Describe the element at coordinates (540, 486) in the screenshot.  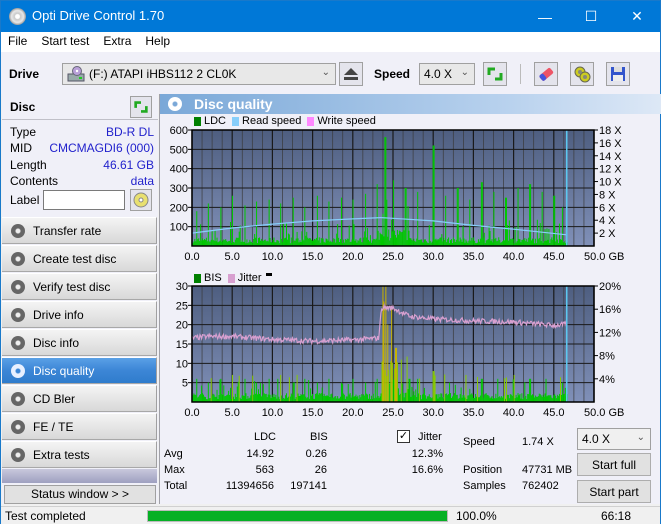
I see `samples-value: 762402` at that location.